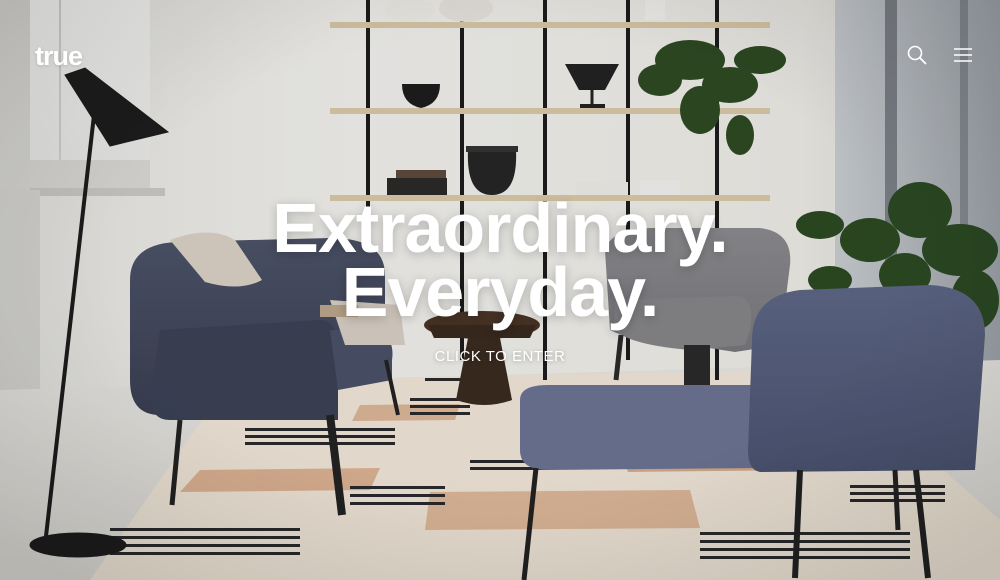  I want to click on click-to-enter-link: CLICK TO ENTER, so click(500, 356).